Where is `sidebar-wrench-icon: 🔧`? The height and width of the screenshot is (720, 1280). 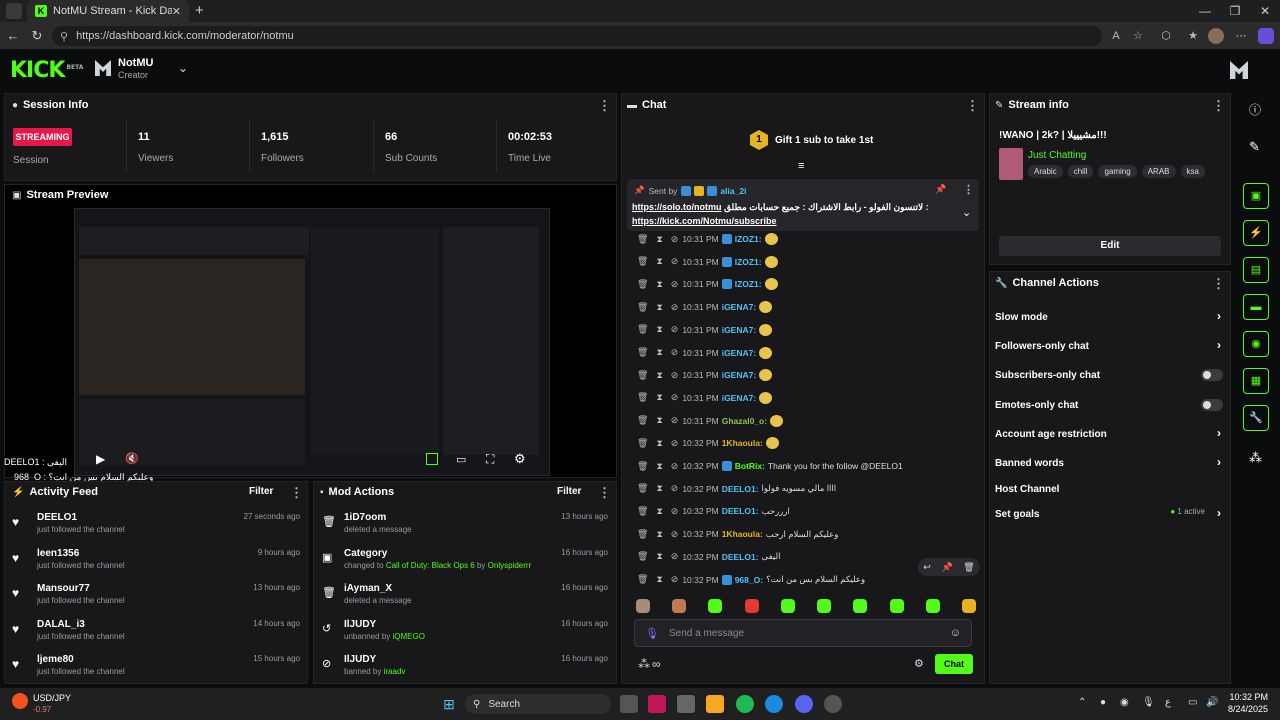 sidebar-wrench-icon: 🔧 is located at coordinates (1256, 418).